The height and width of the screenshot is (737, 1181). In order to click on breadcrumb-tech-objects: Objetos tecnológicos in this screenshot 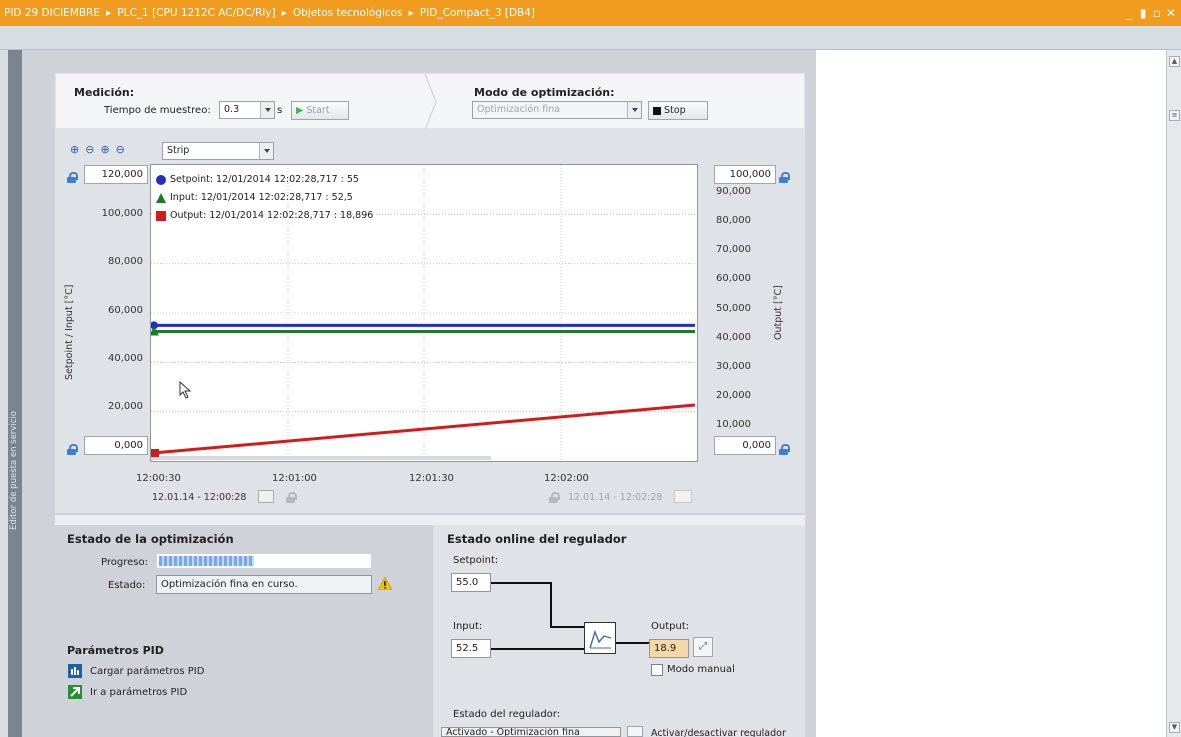, I will do `click(348, 13)`.